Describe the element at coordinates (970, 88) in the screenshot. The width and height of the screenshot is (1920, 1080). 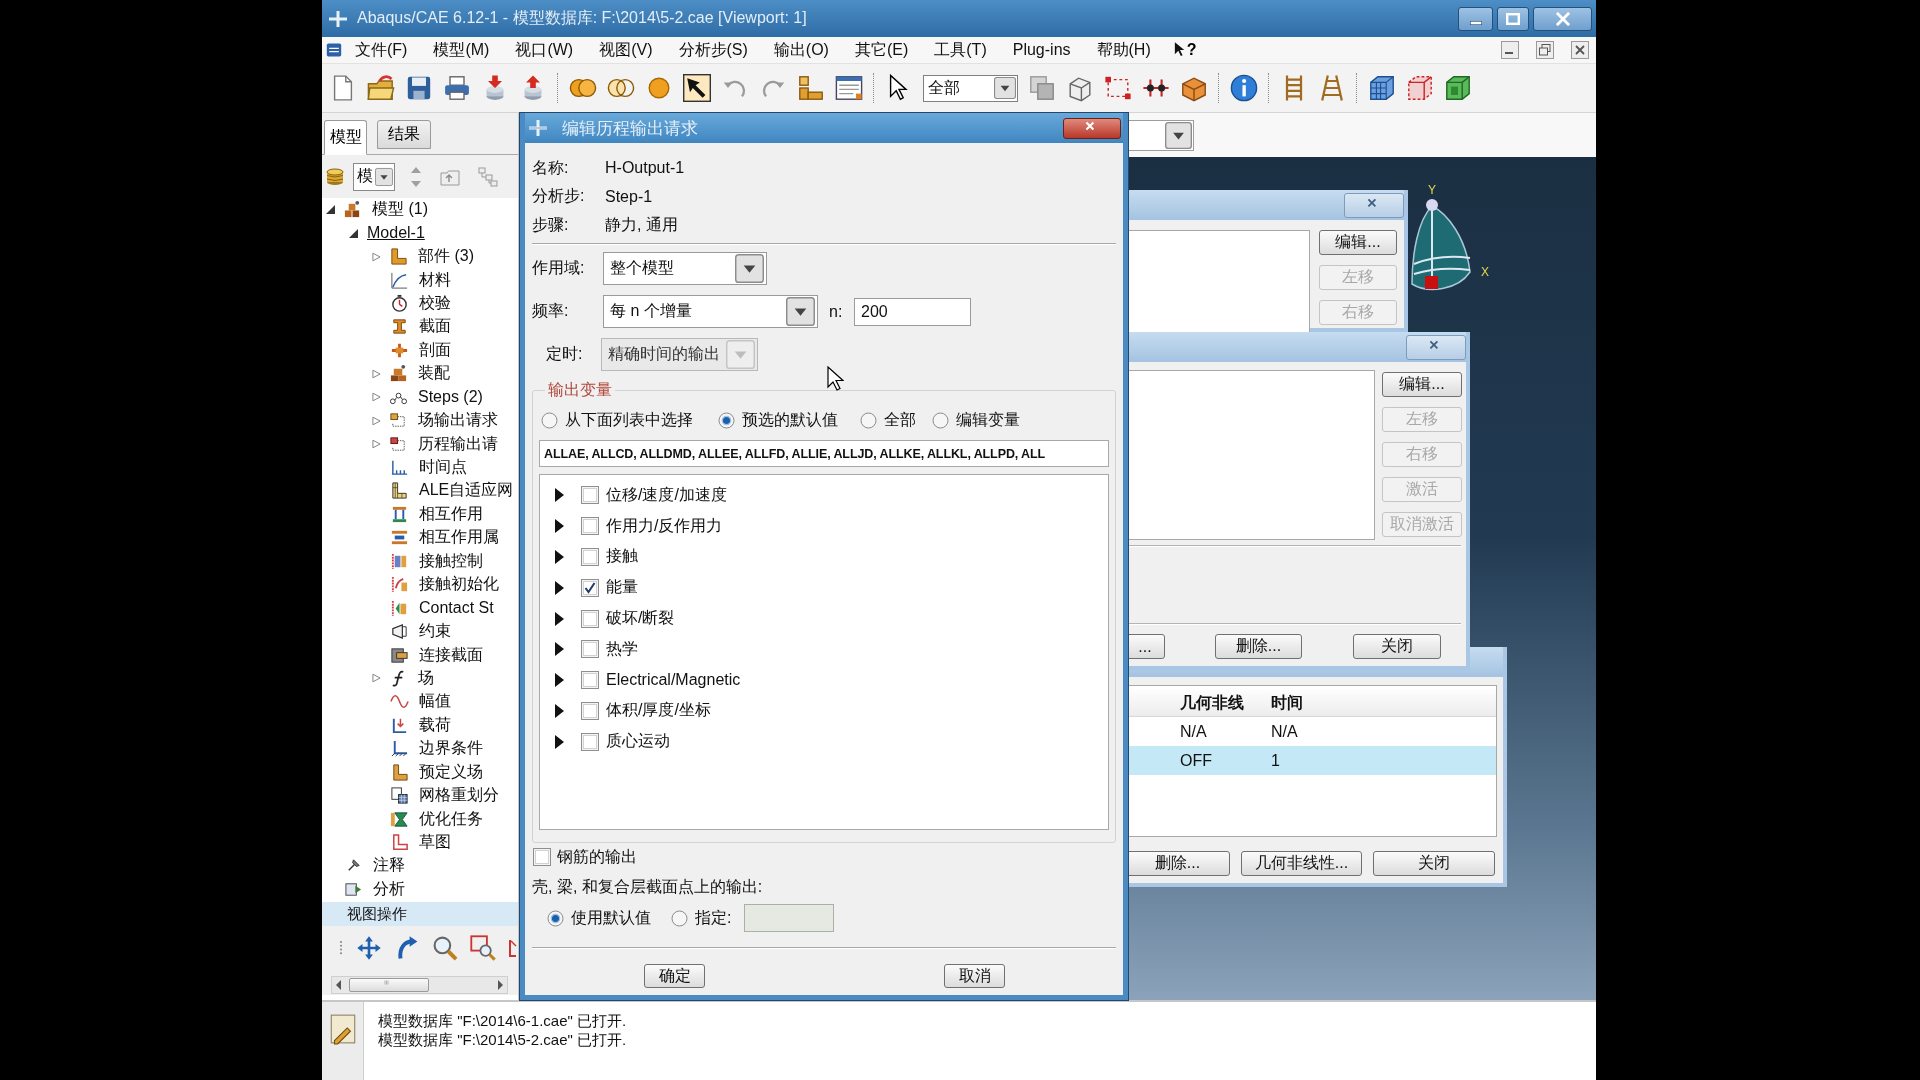
I see `selection-dropdown: 全部` at that location.